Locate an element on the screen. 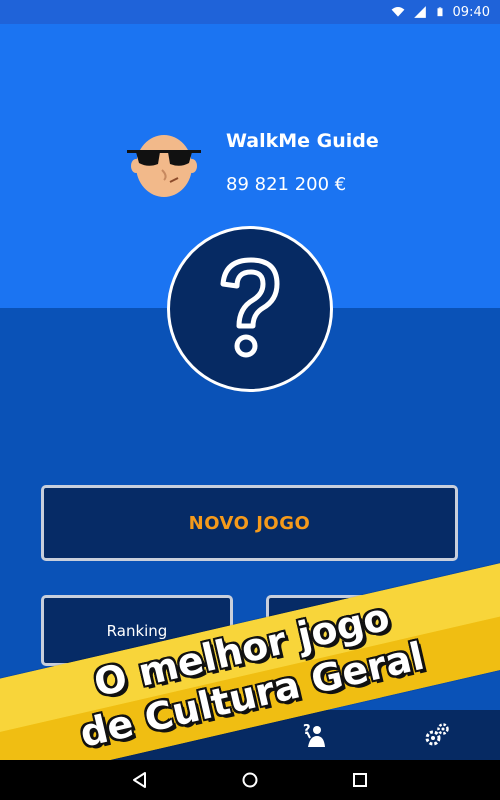 The width and height of the screenshot is (500, 800). wifi-icon is located at coordinates (397, 12).